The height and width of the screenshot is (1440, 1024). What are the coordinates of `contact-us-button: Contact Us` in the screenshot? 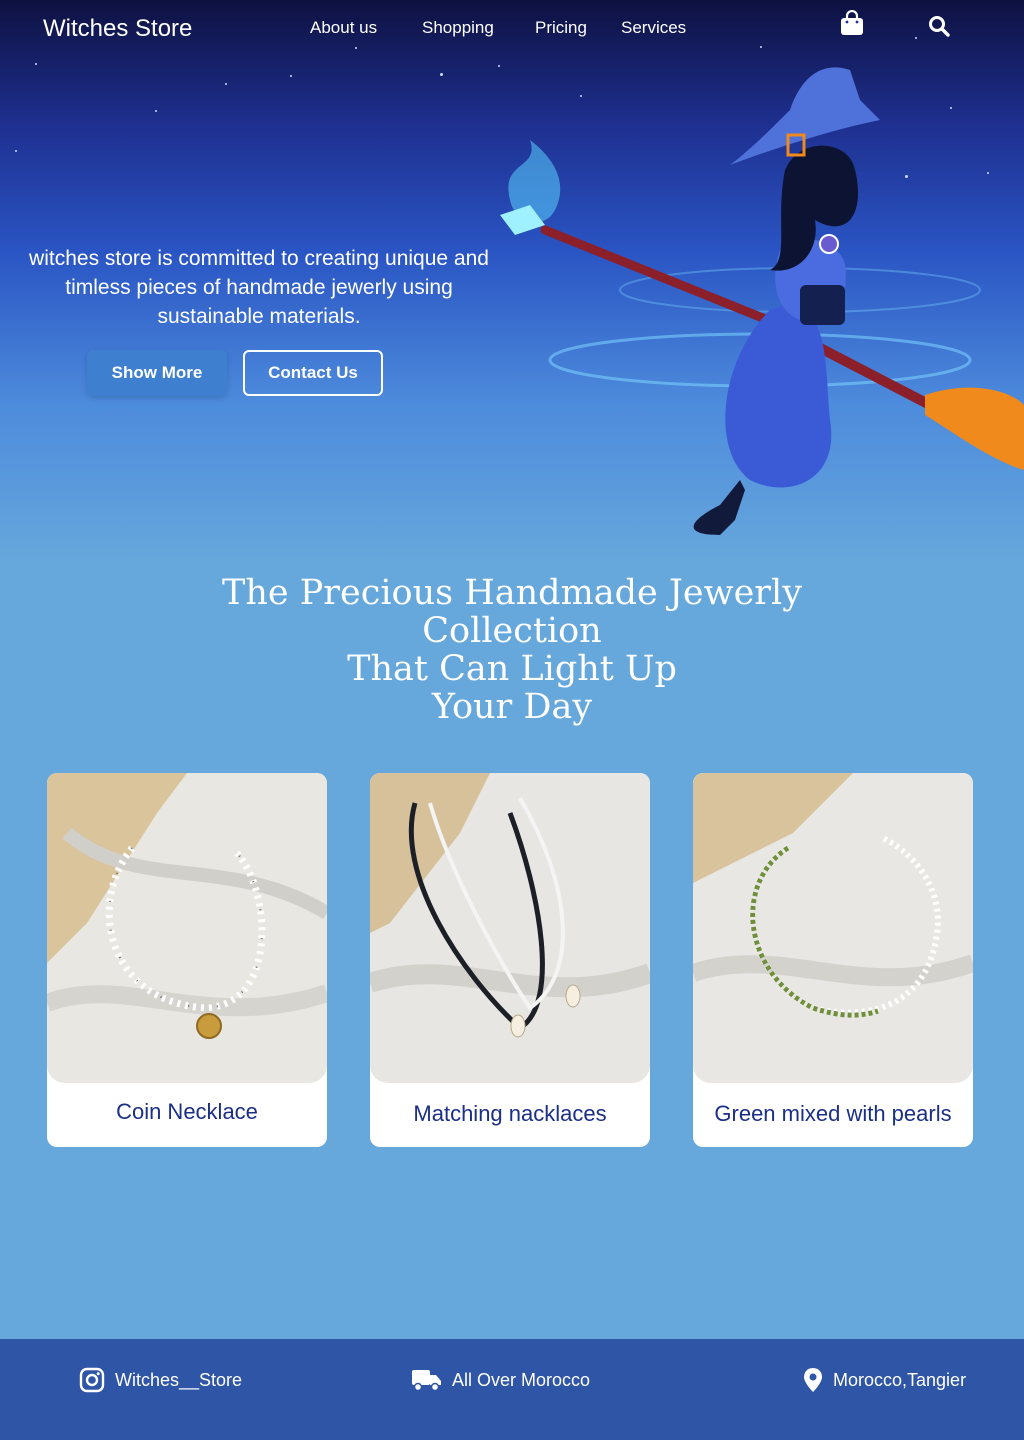 It's located at (313, 373).